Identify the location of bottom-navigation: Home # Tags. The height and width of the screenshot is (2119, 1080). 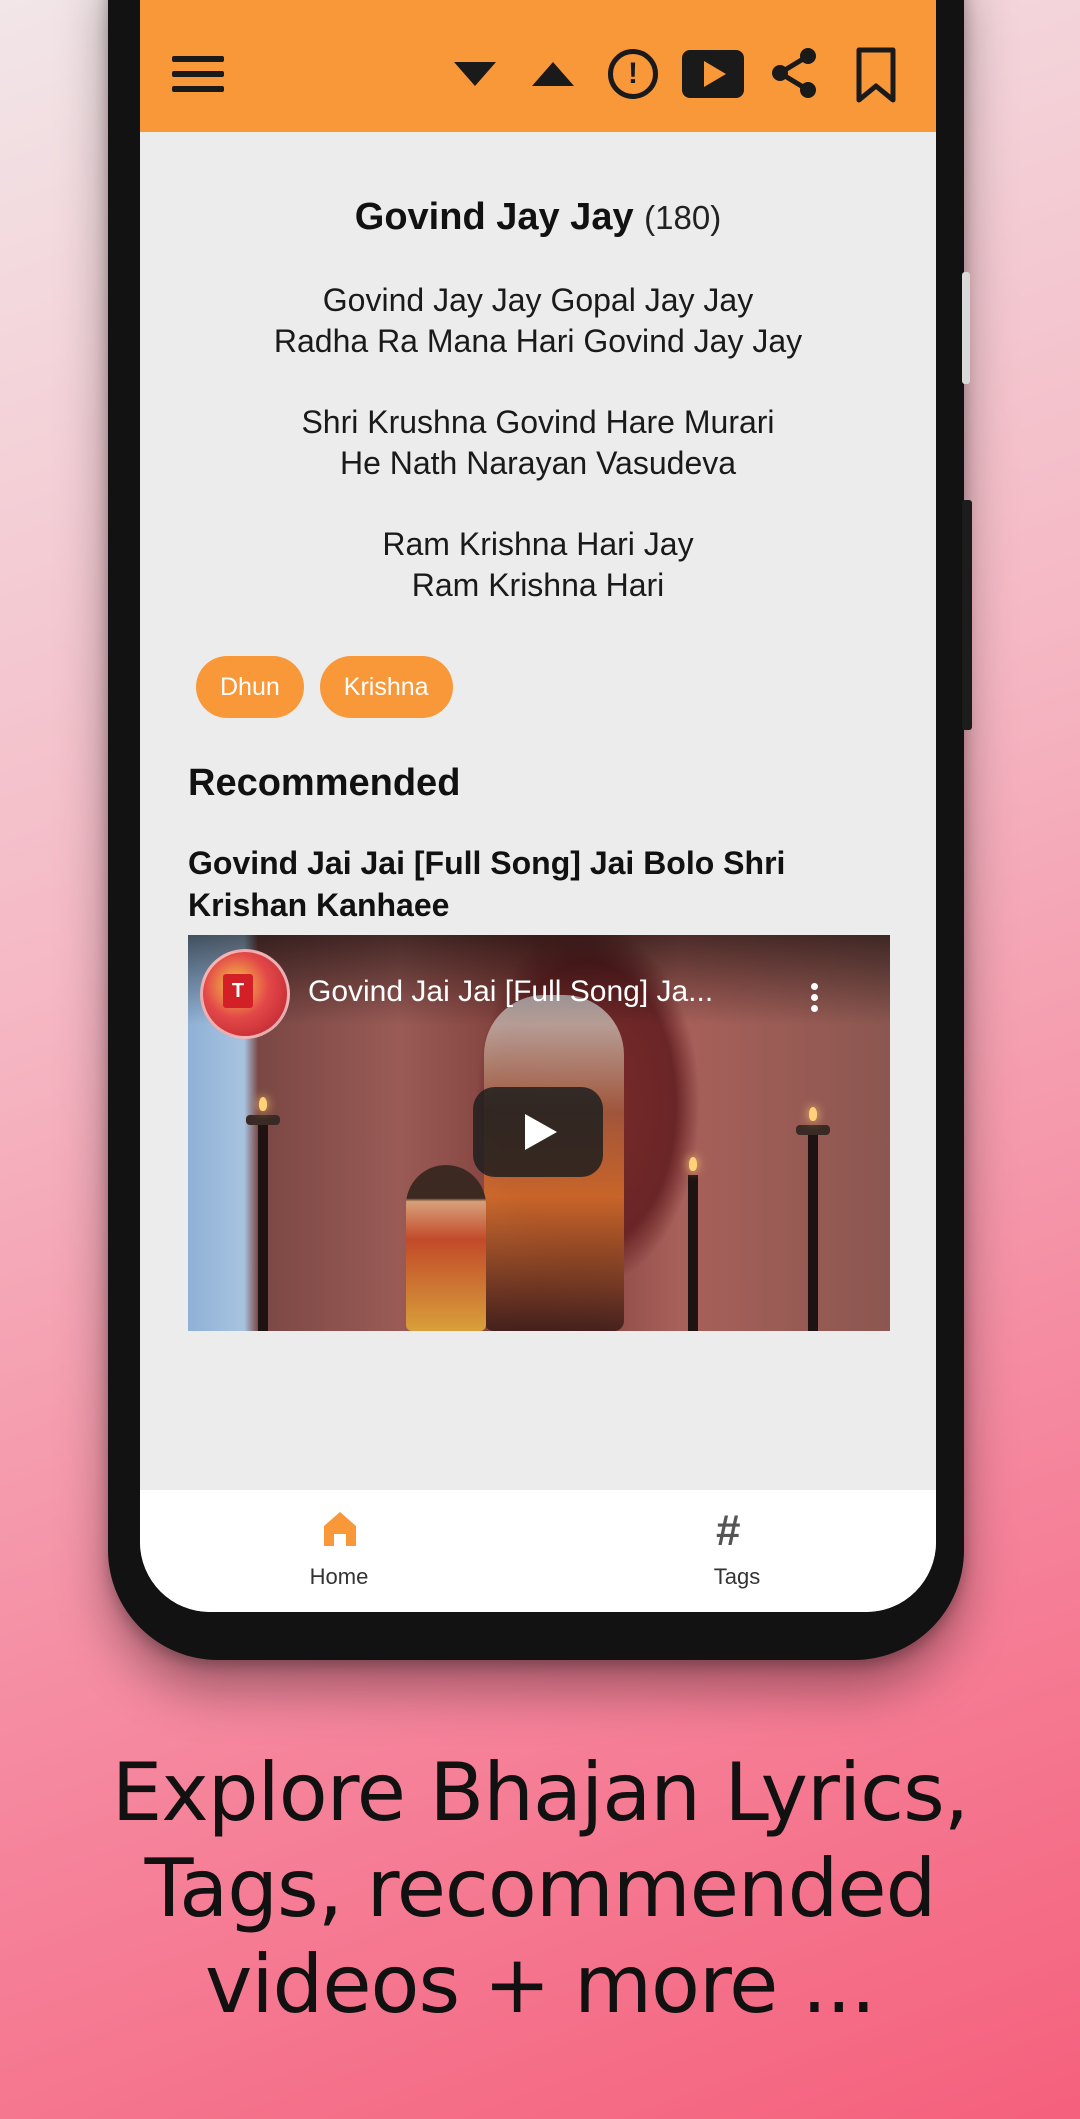
(538, 1551).